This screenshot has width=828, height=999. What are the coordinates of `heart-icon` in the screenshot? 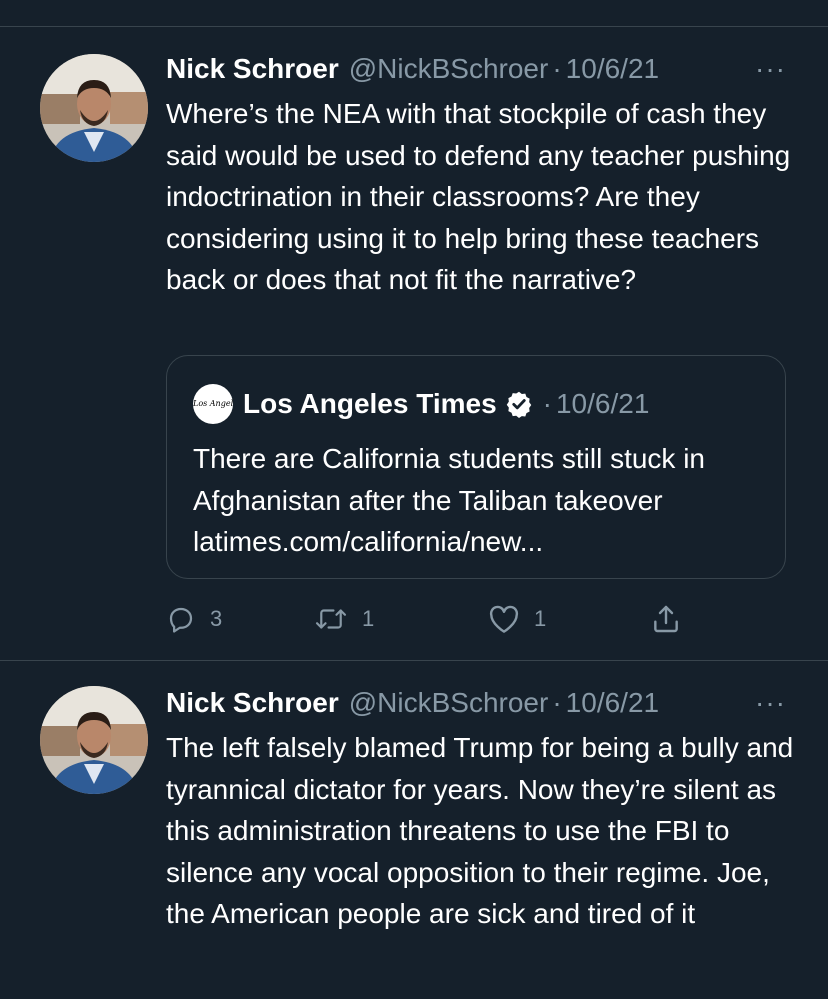 It's located at (504, 619).